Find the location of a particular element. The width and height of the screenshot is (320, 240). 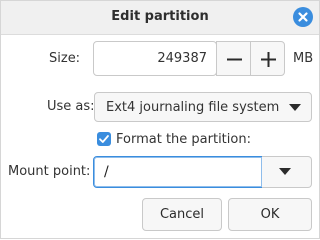

close-button is located at coordinates (303, 17).